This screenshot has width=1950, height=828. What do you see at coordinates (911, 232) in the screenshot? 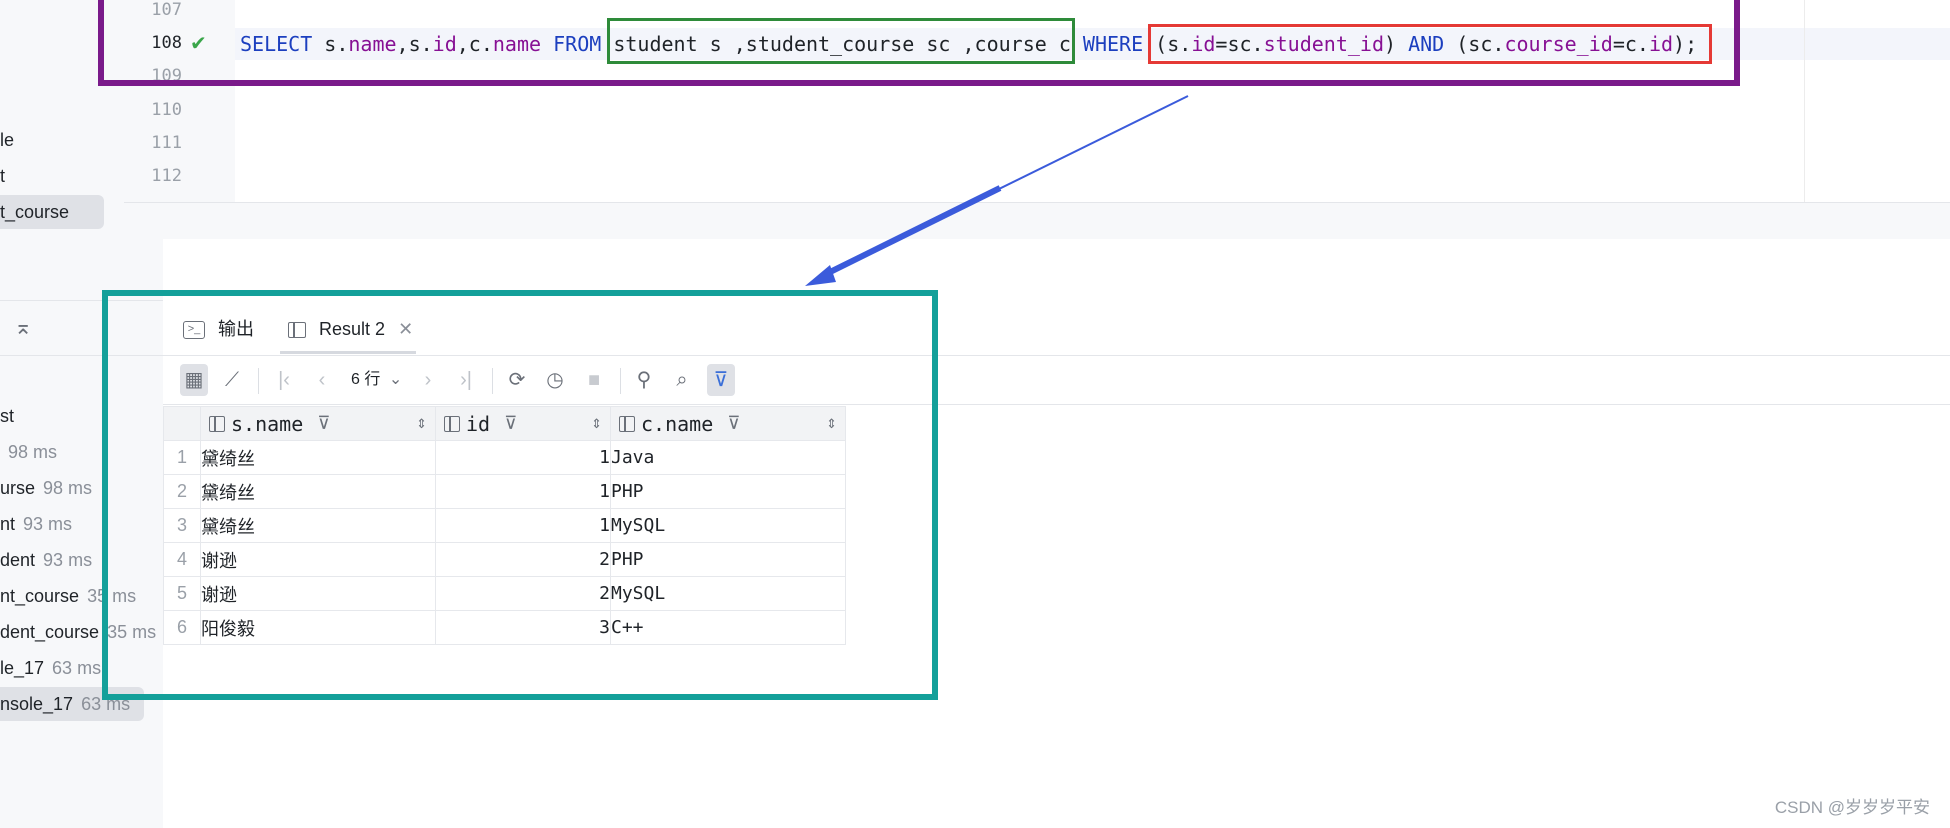
I see `arrow-thick-segment` at bounding box center [911, 232].